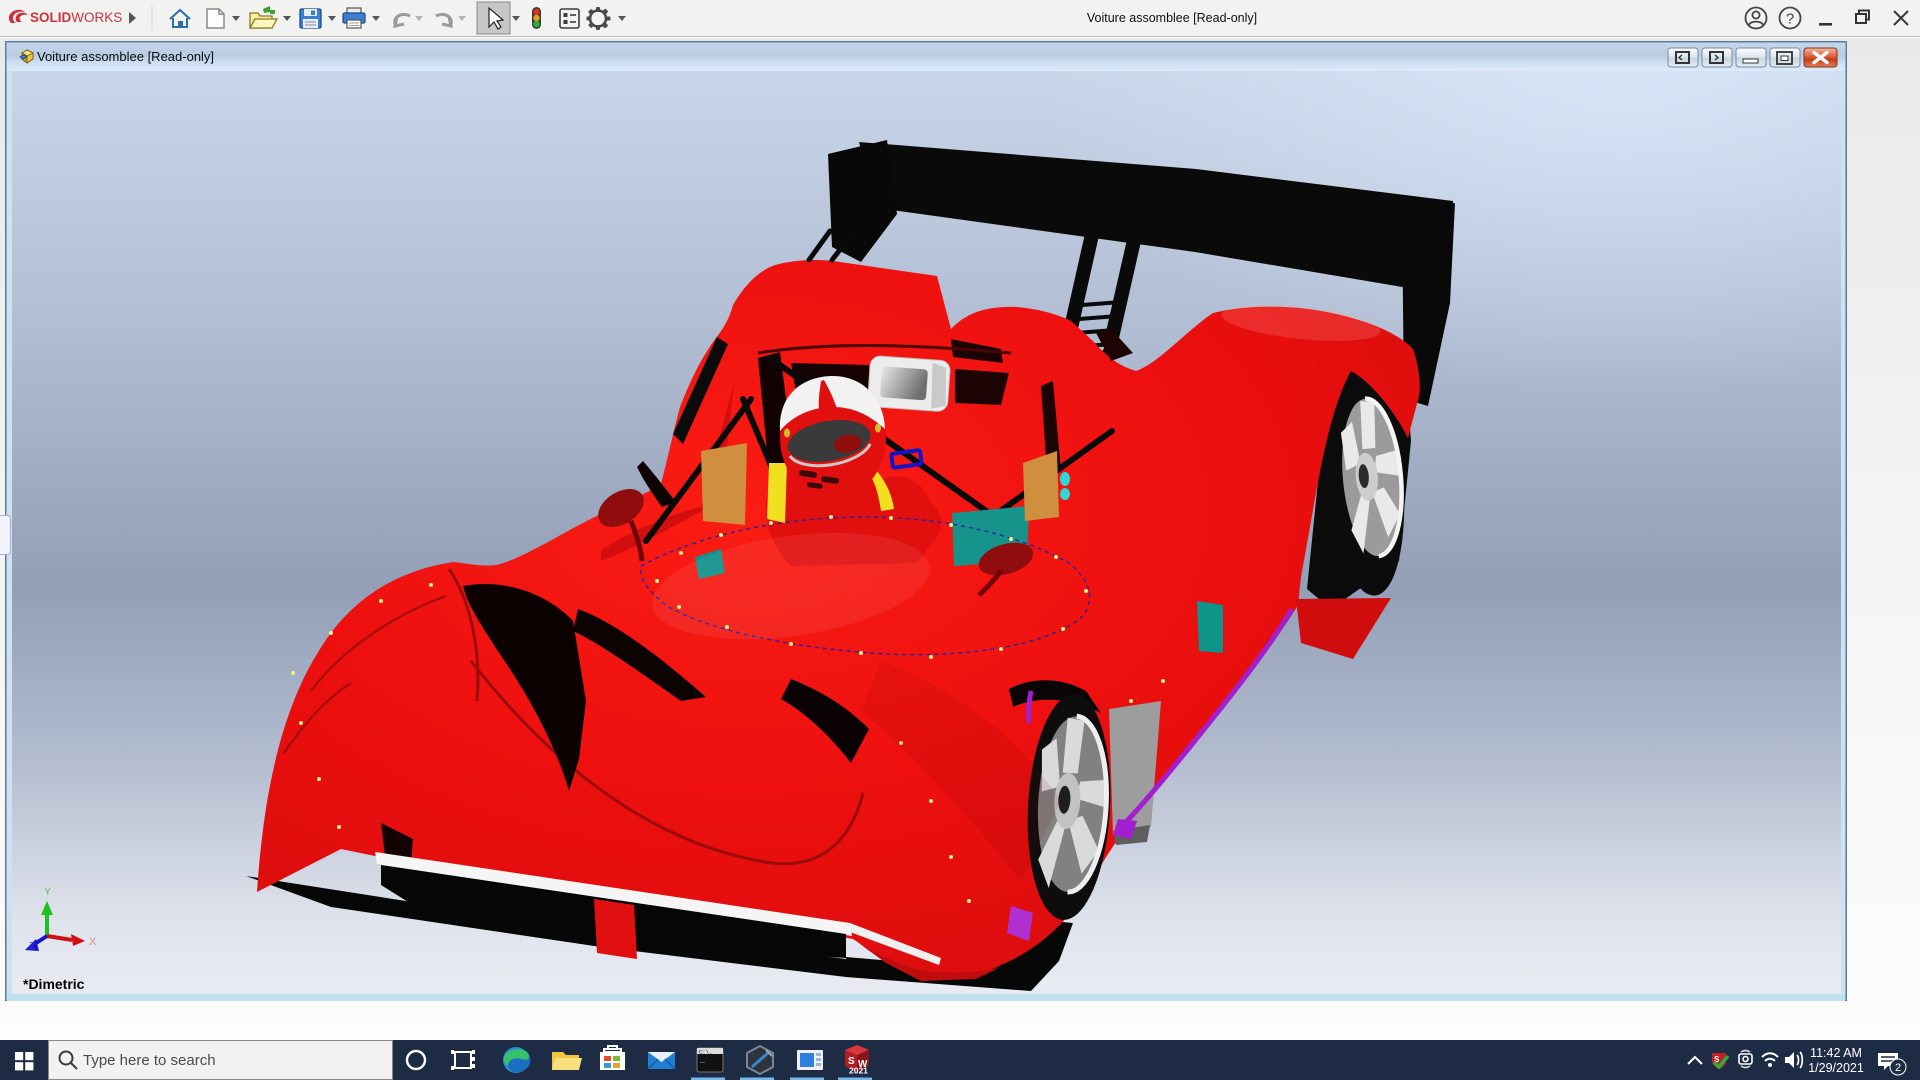  I want to click on svg-text: X, so click(93, 942).